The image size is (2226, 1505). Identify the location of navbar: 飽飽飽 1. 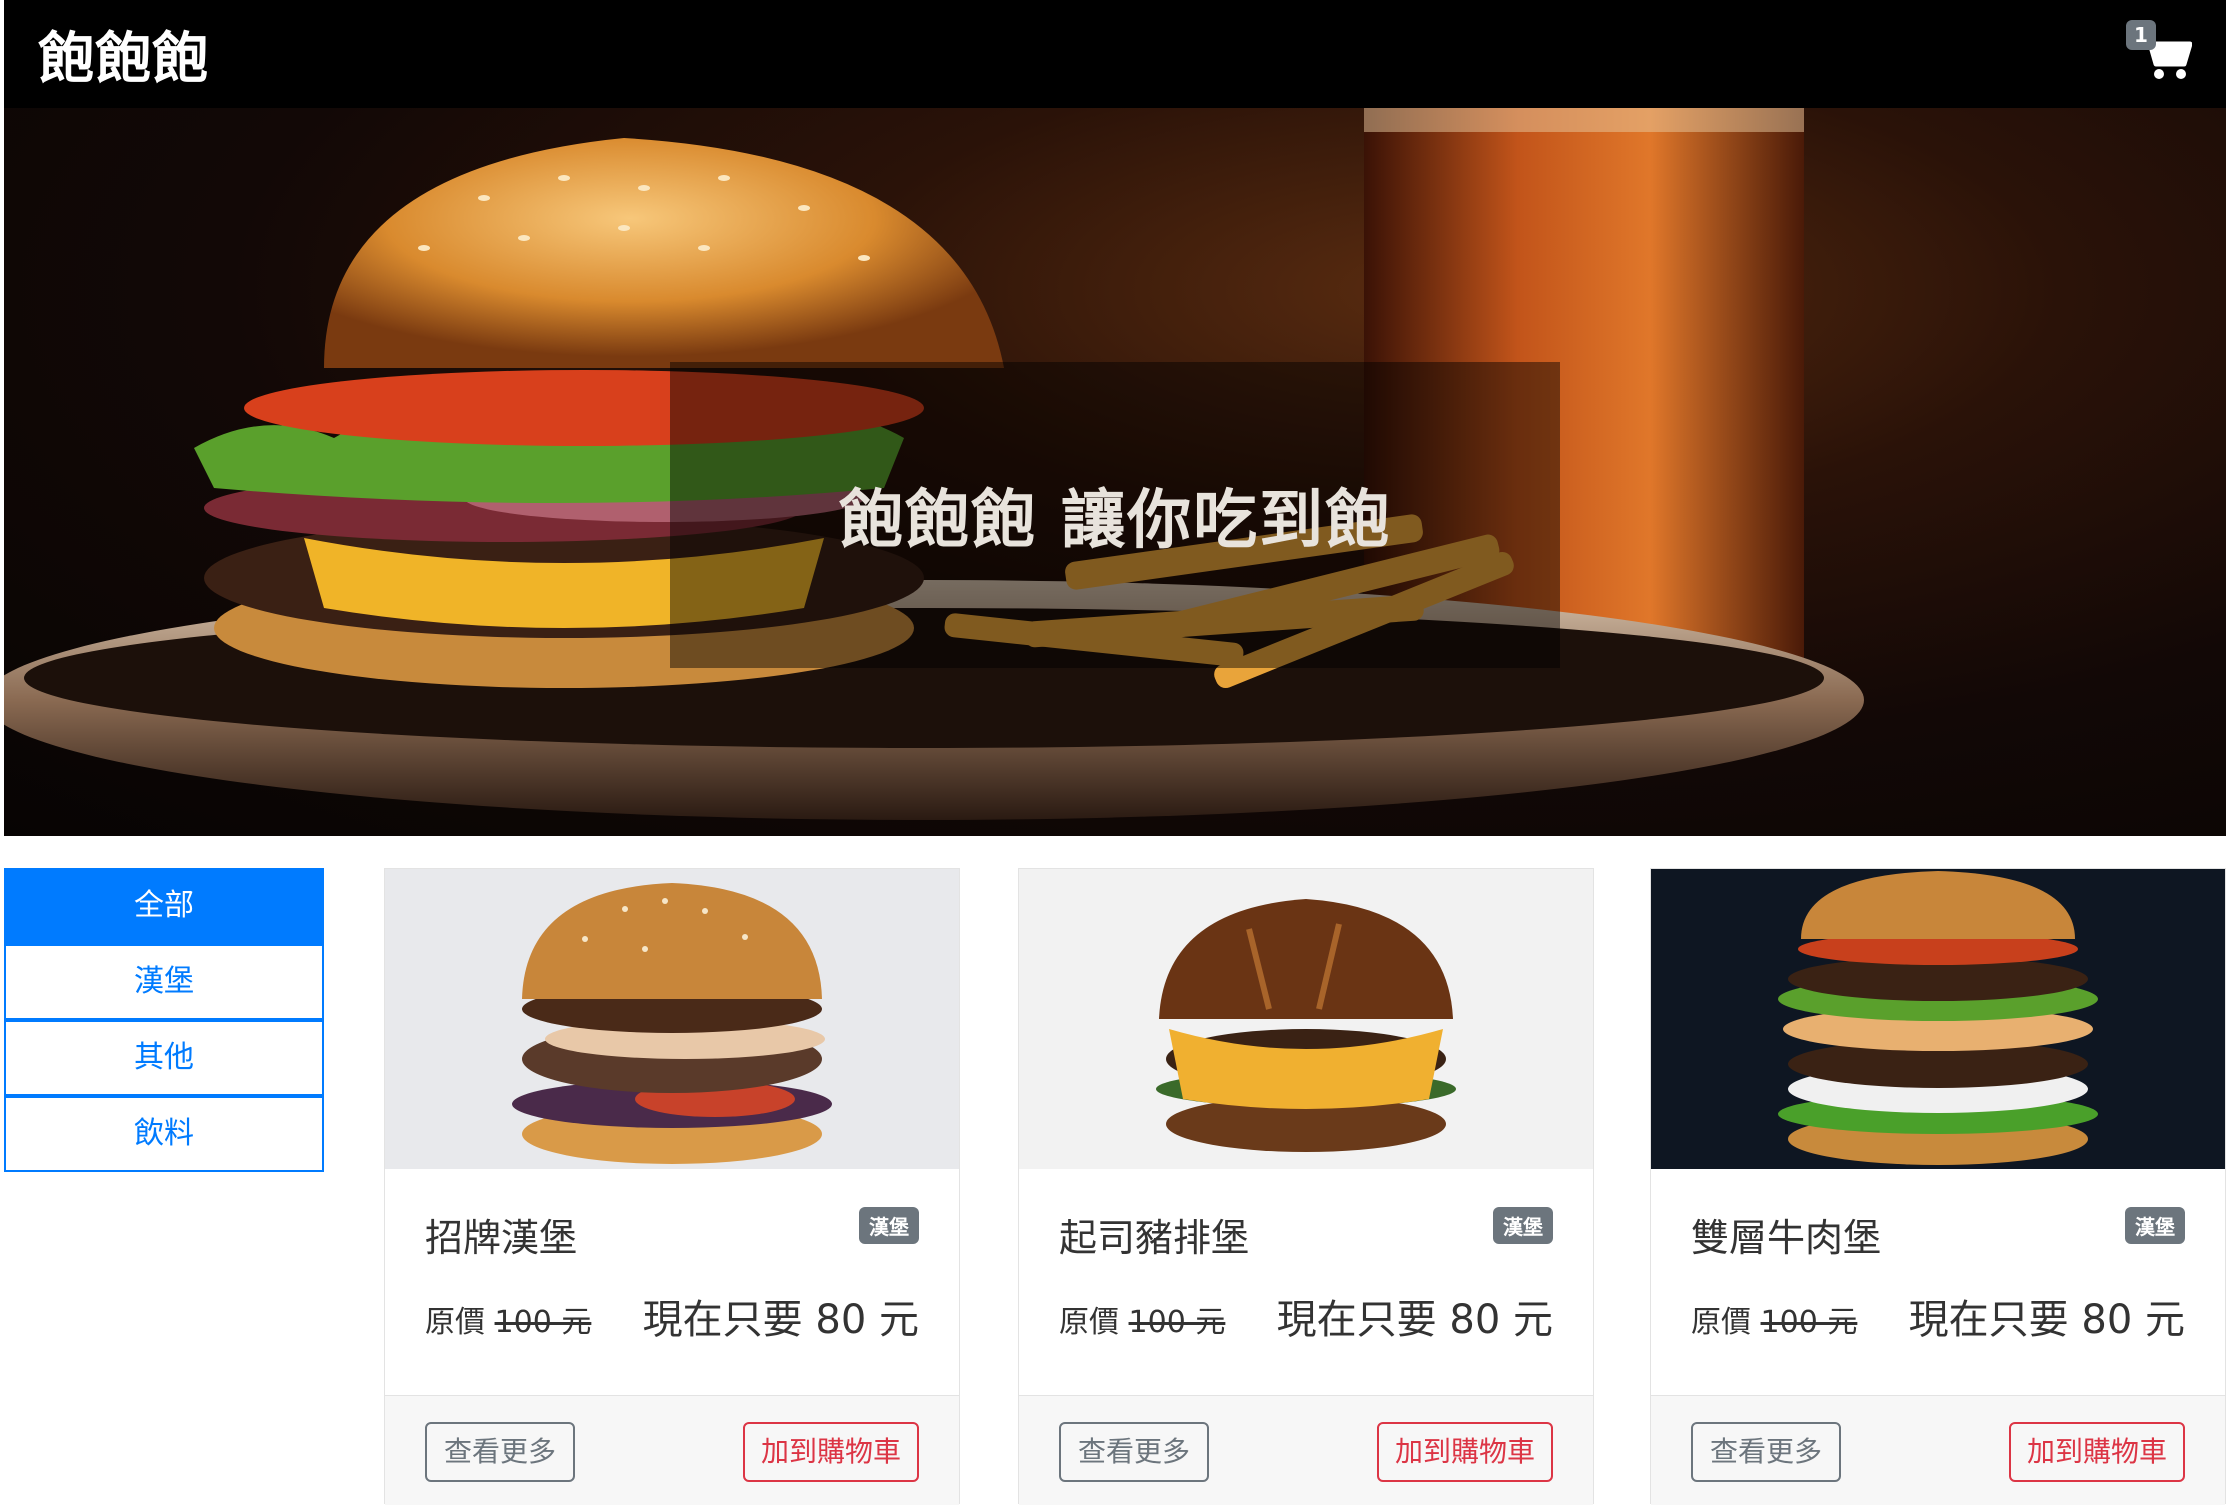
(1115, 54).